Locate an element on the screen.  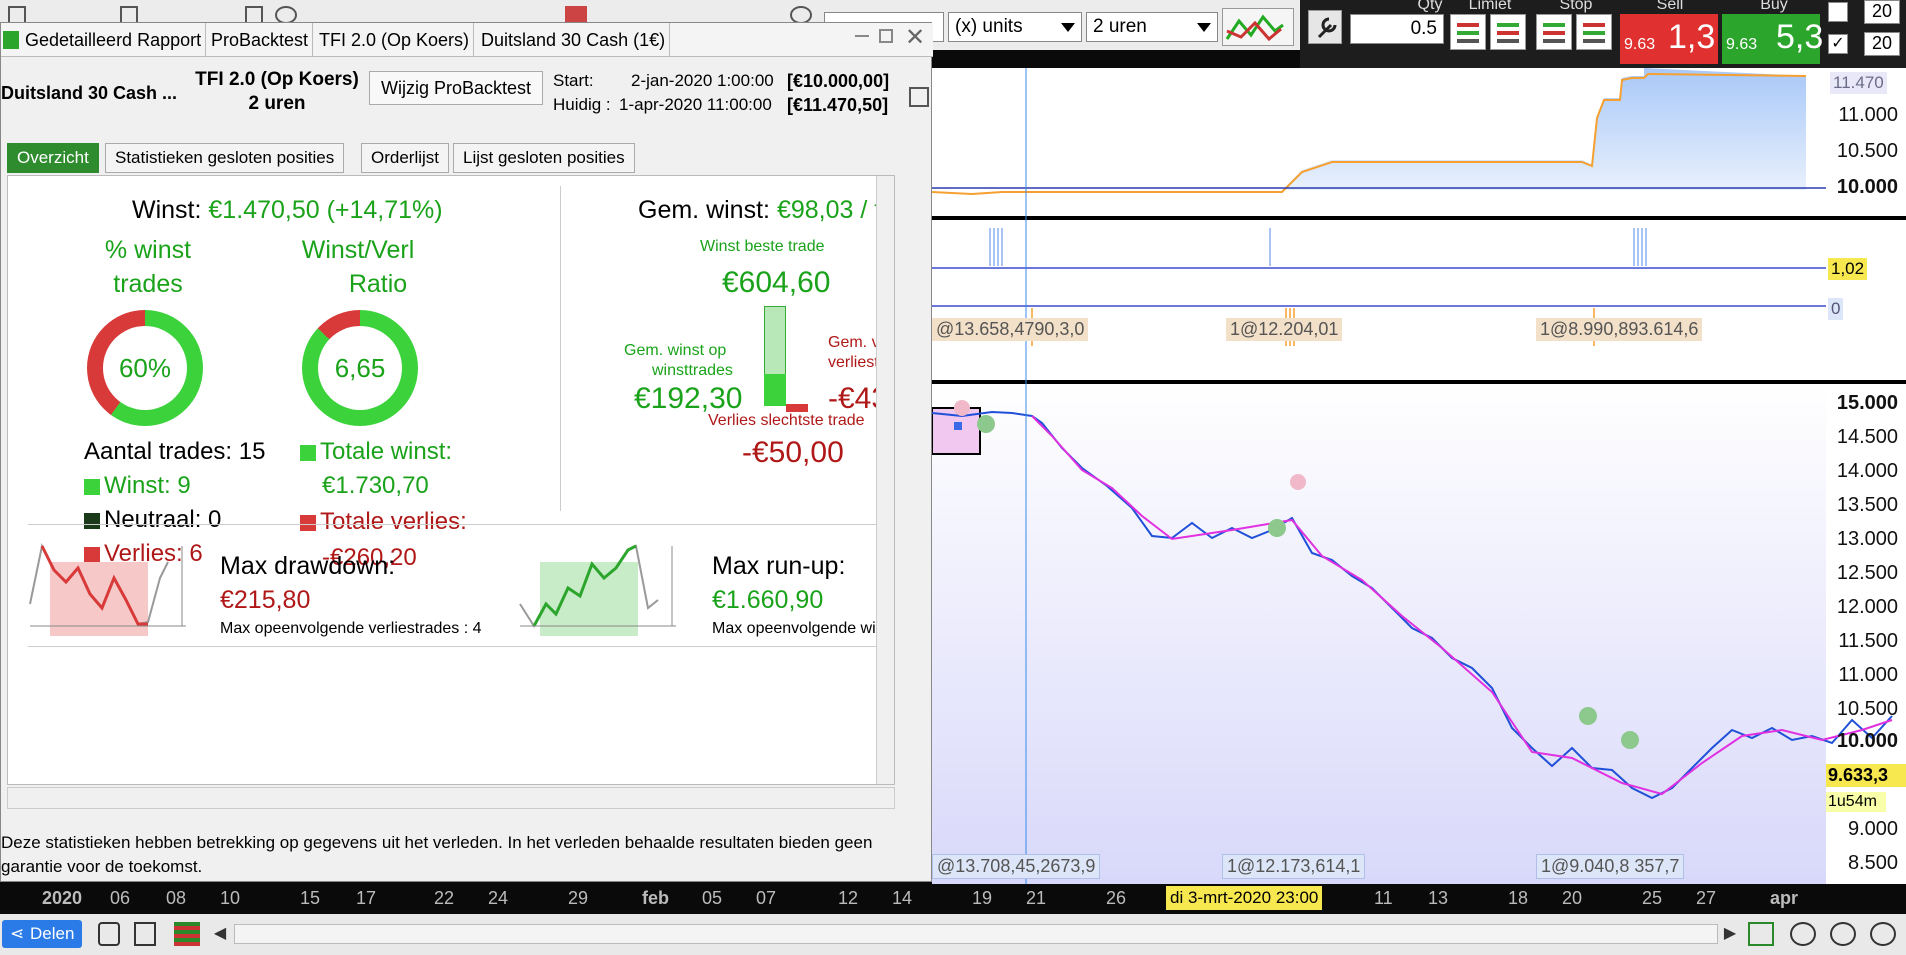
tab-overzicht: Overzicht is located at coordinates (53, 158).